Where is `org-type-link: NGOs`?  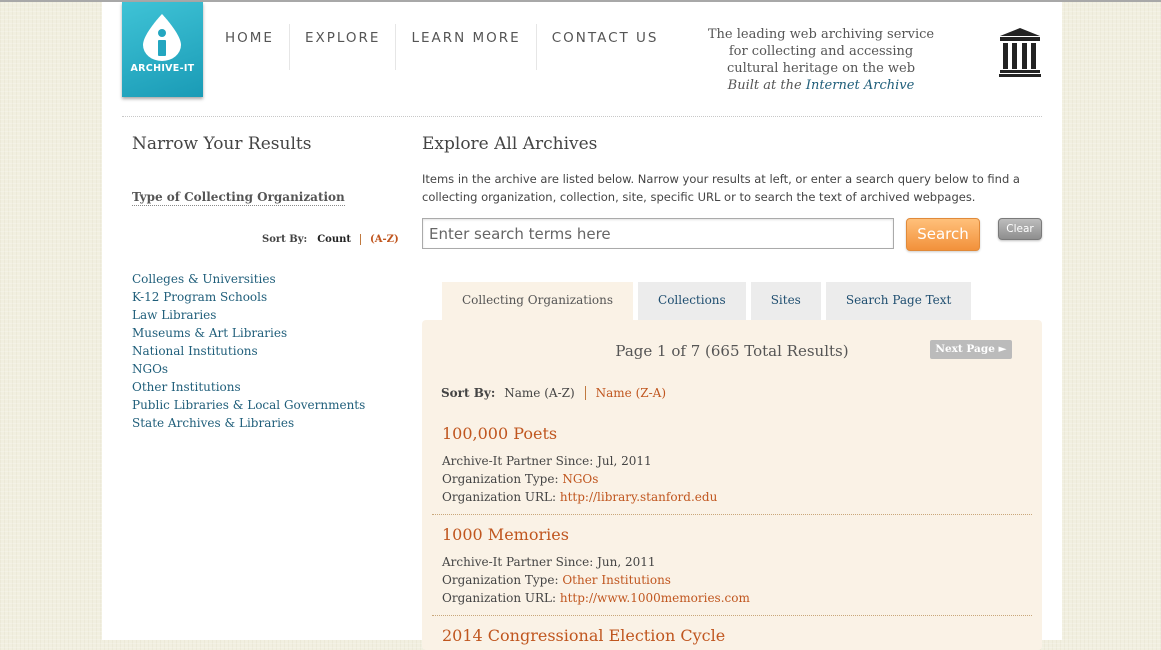 org-type-link: NGOs is located at coordinates (580, 479).